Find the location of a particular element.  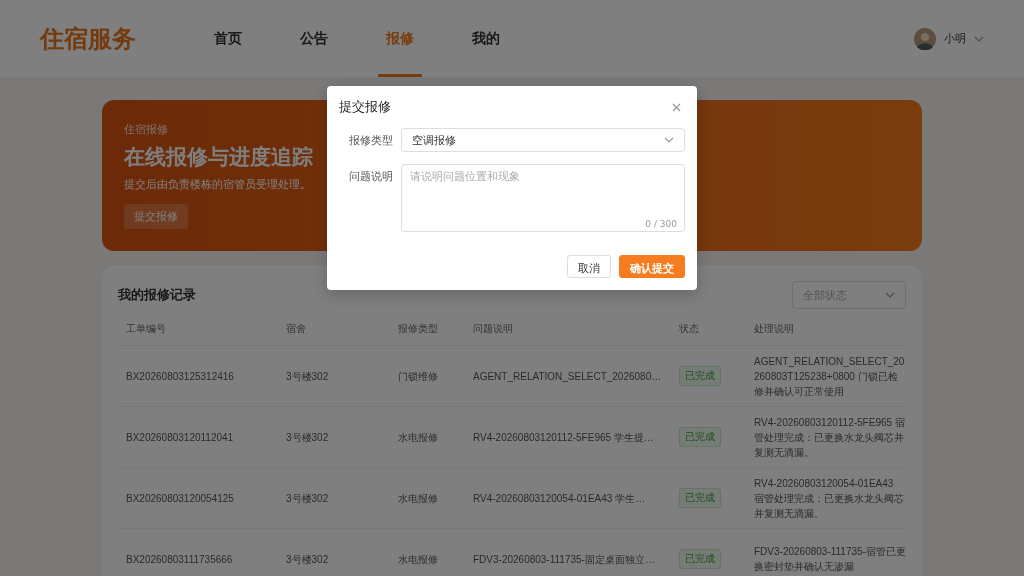

close-icon is located at coordinates (676, 107).